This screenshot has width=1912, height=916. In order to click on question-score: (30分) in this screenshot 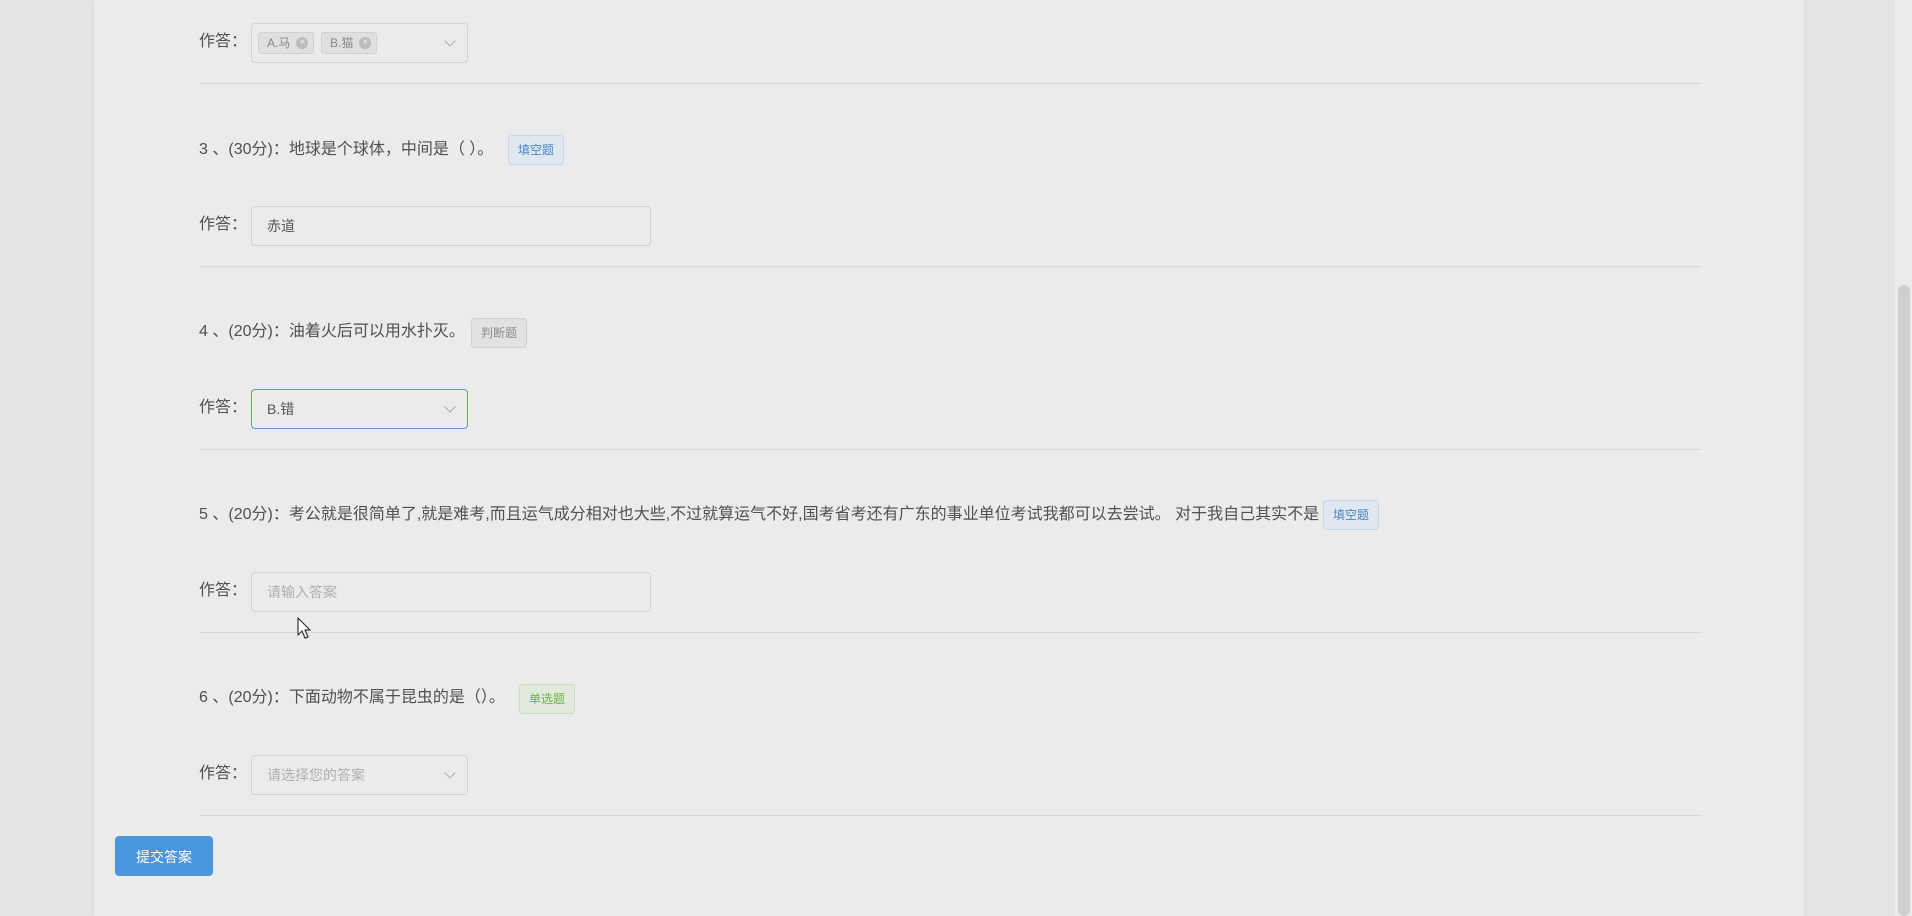, I will do `click(250, 149)`.